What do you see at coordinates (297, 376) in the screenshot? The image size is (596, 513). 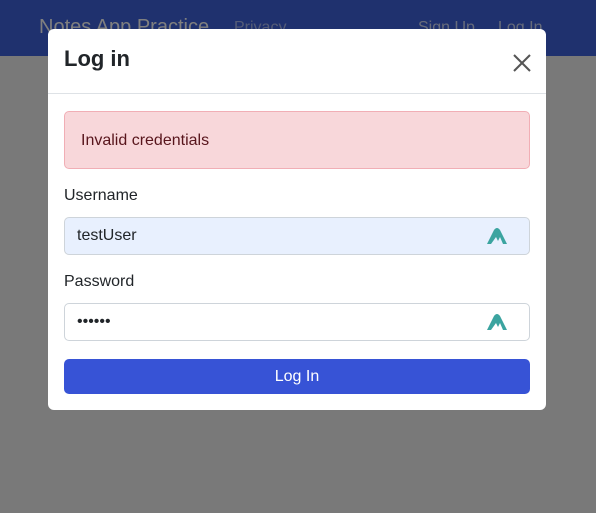 I see `log-in-button: Log In` at bounding box center [297, 376].